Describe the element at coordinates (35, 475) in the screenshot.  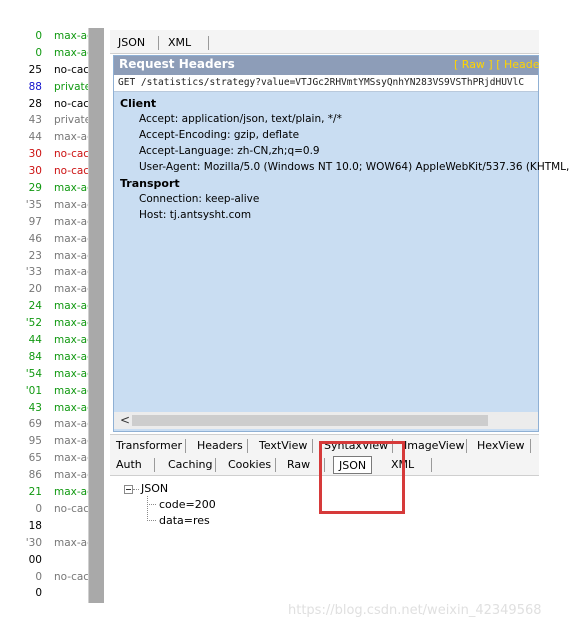
I see `session-id: 86` at that location.